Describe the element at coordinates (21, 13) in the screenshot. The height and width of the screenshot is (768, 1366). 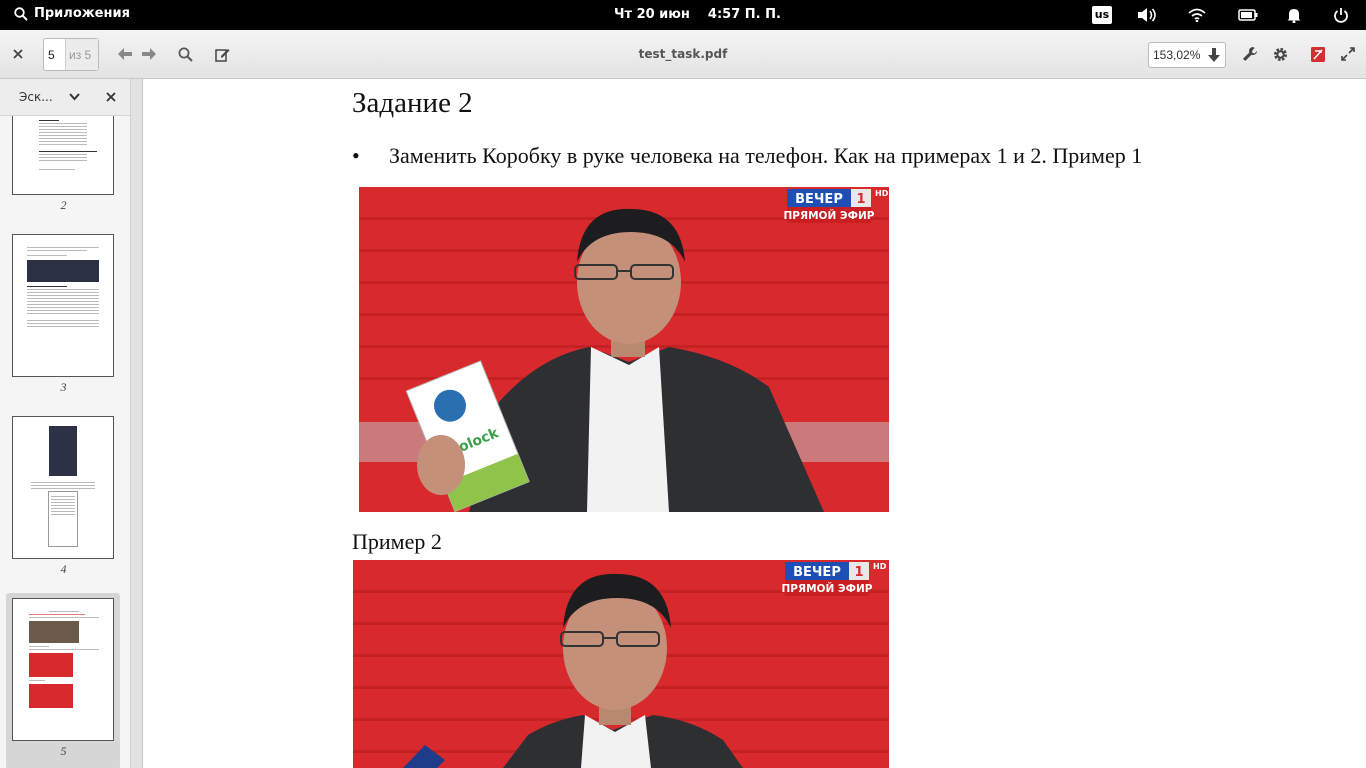
I see `search-icon` at that location.